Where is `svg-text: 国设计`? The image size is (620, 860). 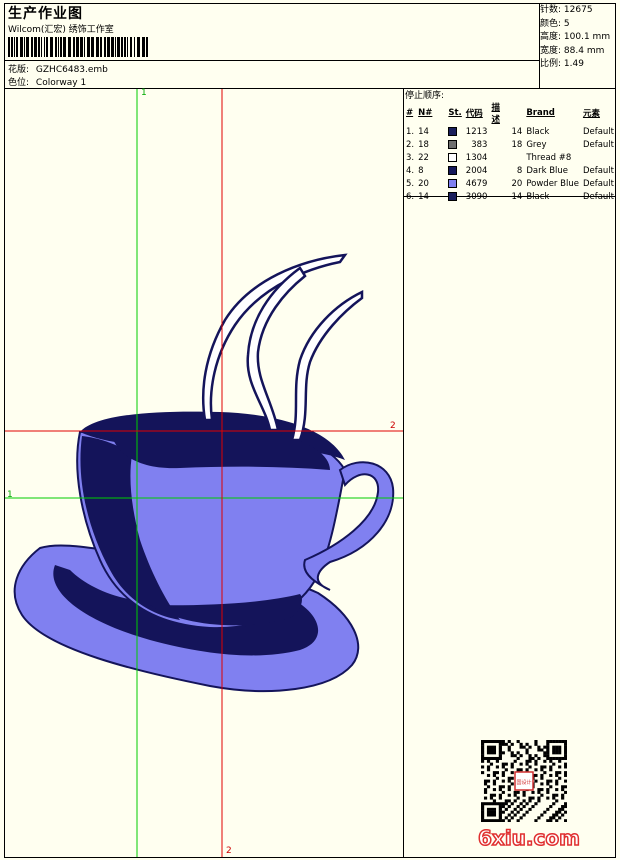 svg-text: 国设计 is located at coordinates (523, 782).